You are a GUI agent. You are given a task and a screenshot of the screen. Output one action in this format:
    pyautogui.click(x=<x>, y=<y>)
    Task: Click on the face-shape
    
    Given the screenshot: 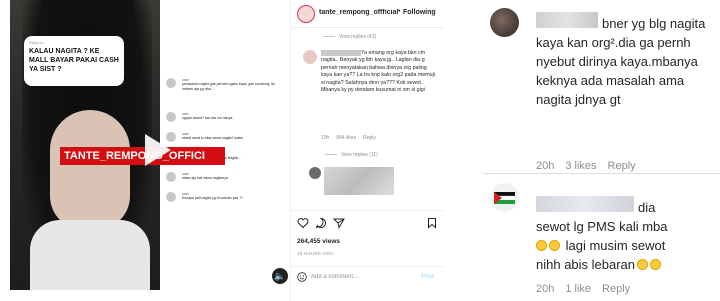 What is the action you would take?
    pyautogui.click(x=90, y=170)
    